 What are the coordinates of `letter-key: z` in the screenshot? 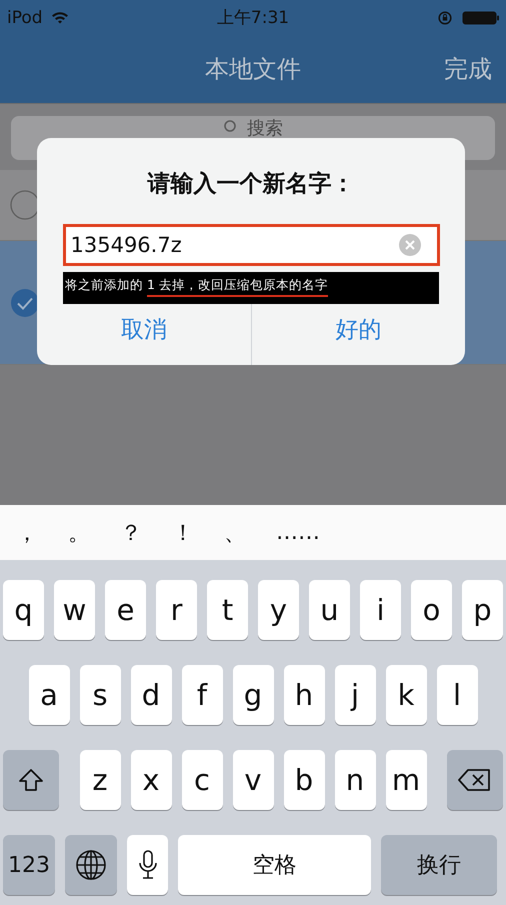 It's located at (100, 780).